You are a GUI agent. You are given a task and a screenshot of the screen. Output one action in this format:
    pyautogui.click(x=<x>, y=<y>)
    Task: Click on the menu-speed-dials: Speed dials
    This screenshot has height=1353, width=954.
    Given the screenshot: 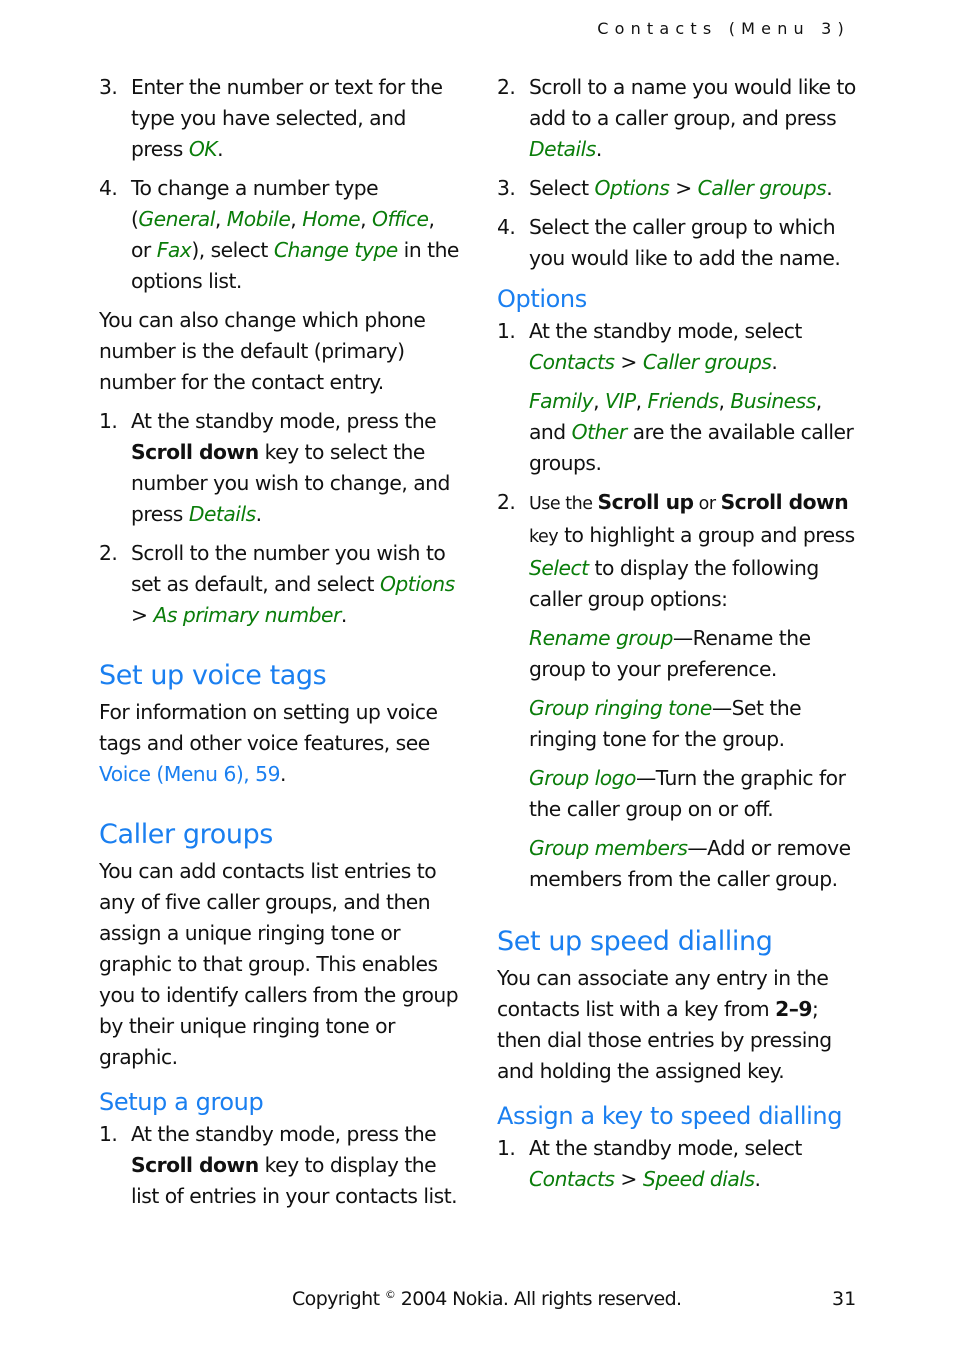 What is the action you would take?
    pyautogui.click(x=698, y=1179)
    